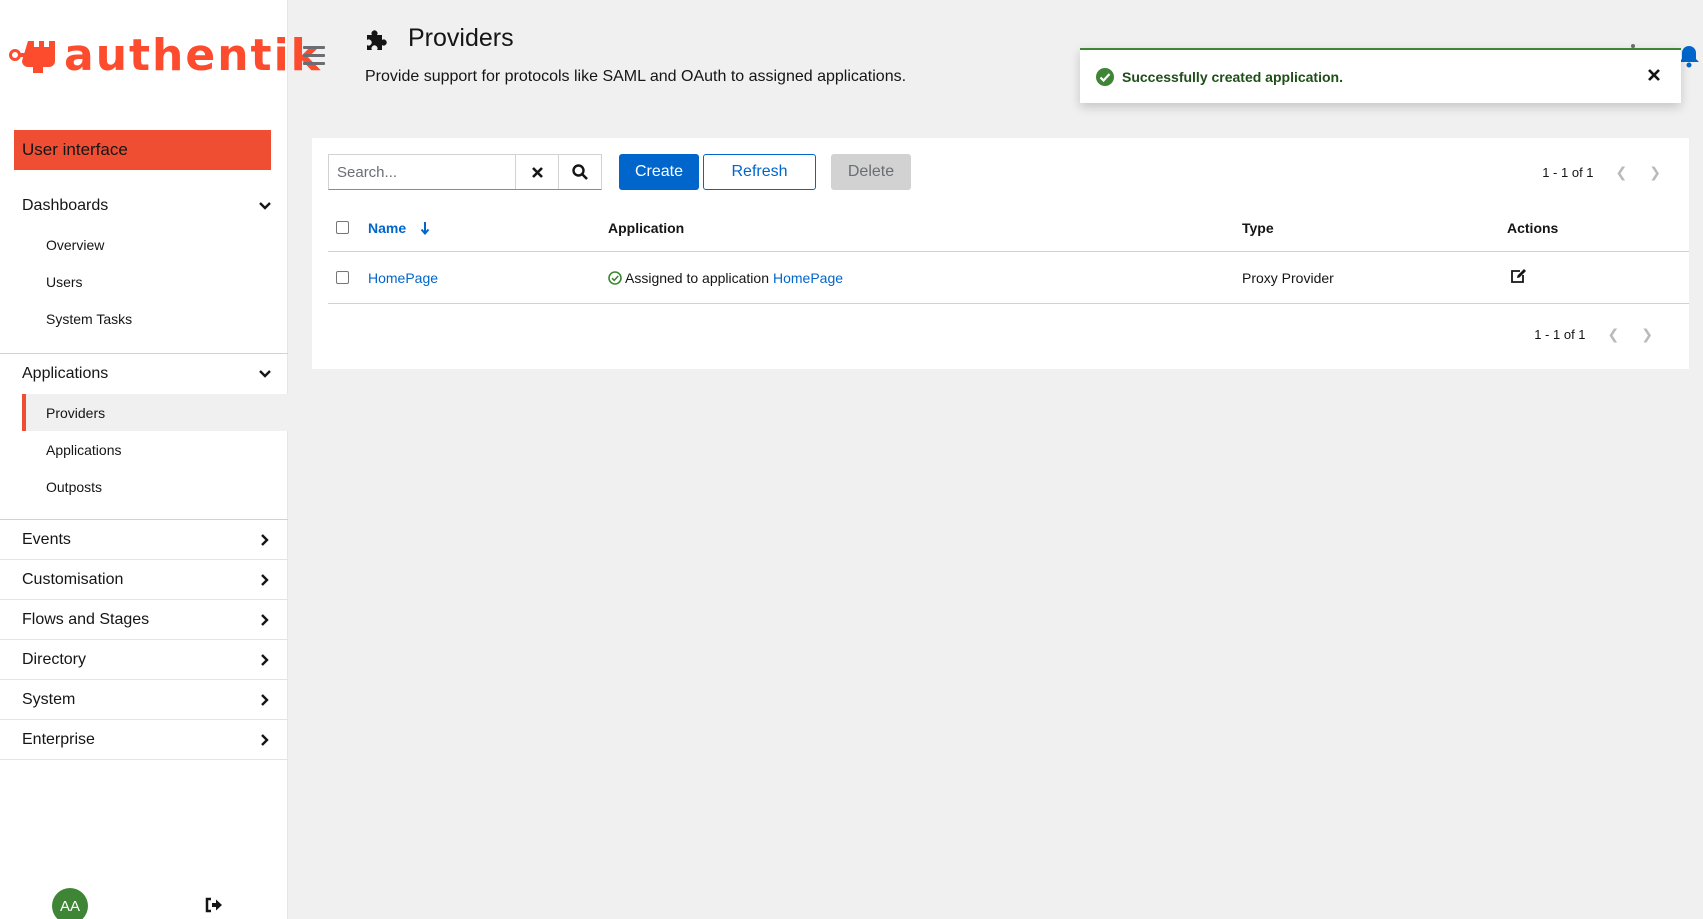 This screenshot has height=919, width=1703. Describe the element at coordinates (759, 172) in the screenshot. I see `refresh-button: Refresh` at that location.